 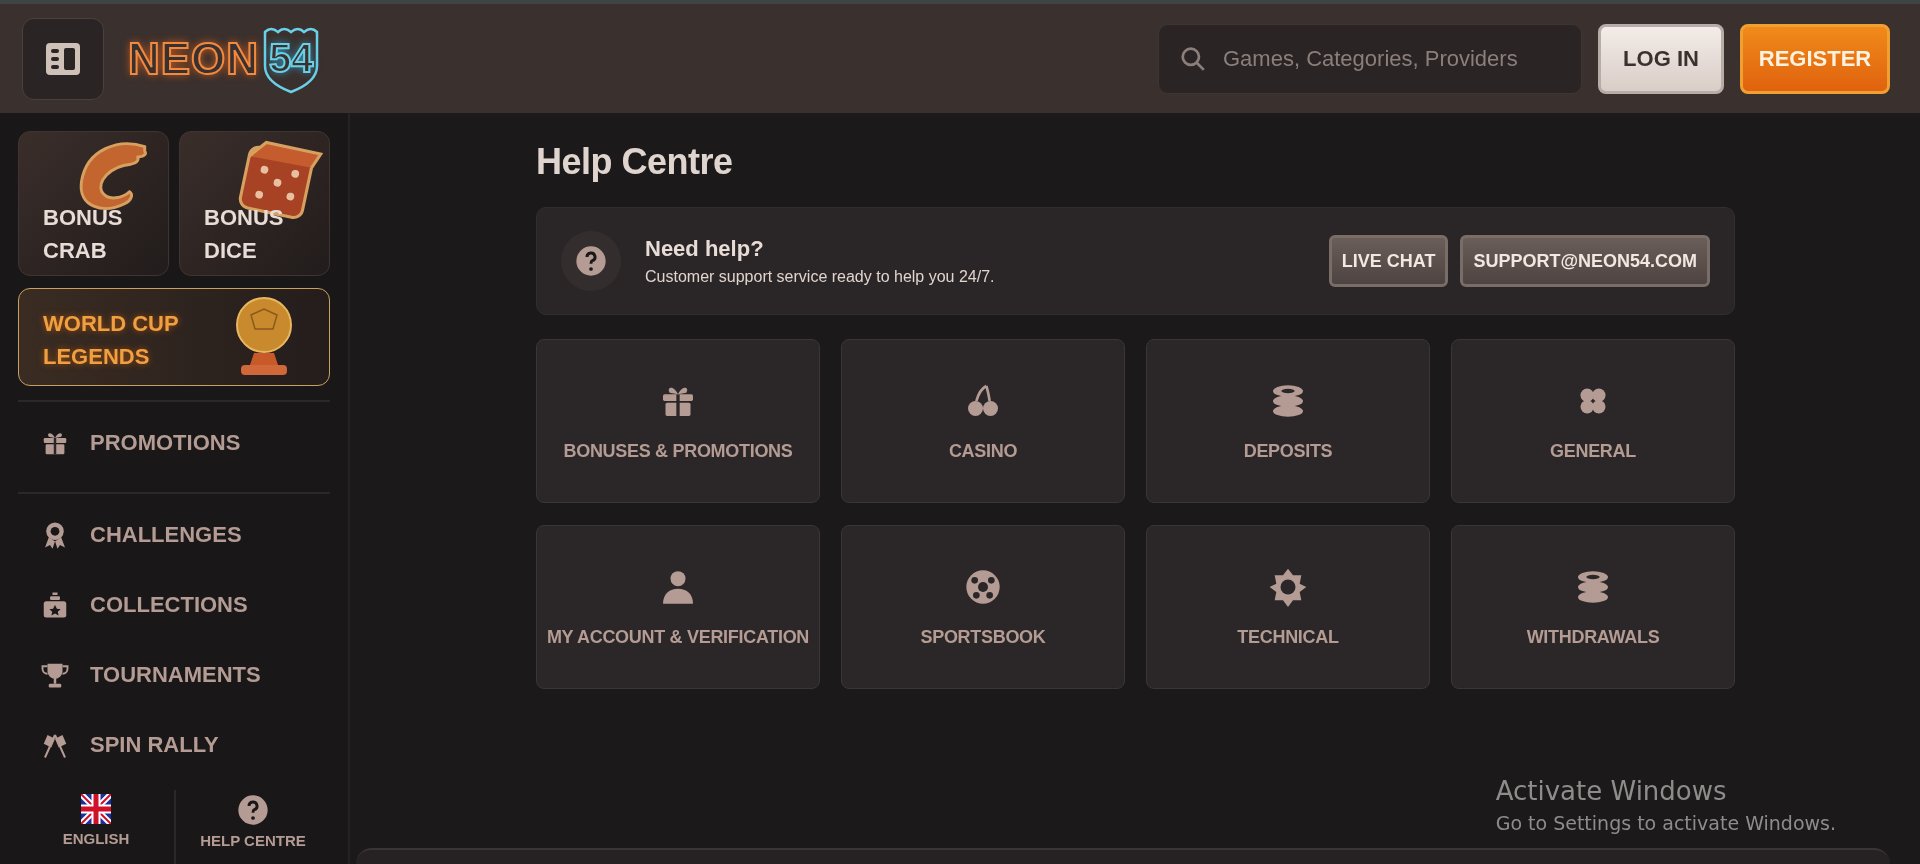 What do you see at coordinates (1288, 421) in the screenshot?
I see `category-tile: DEPOSITS` at bounding box center [1288, 421].